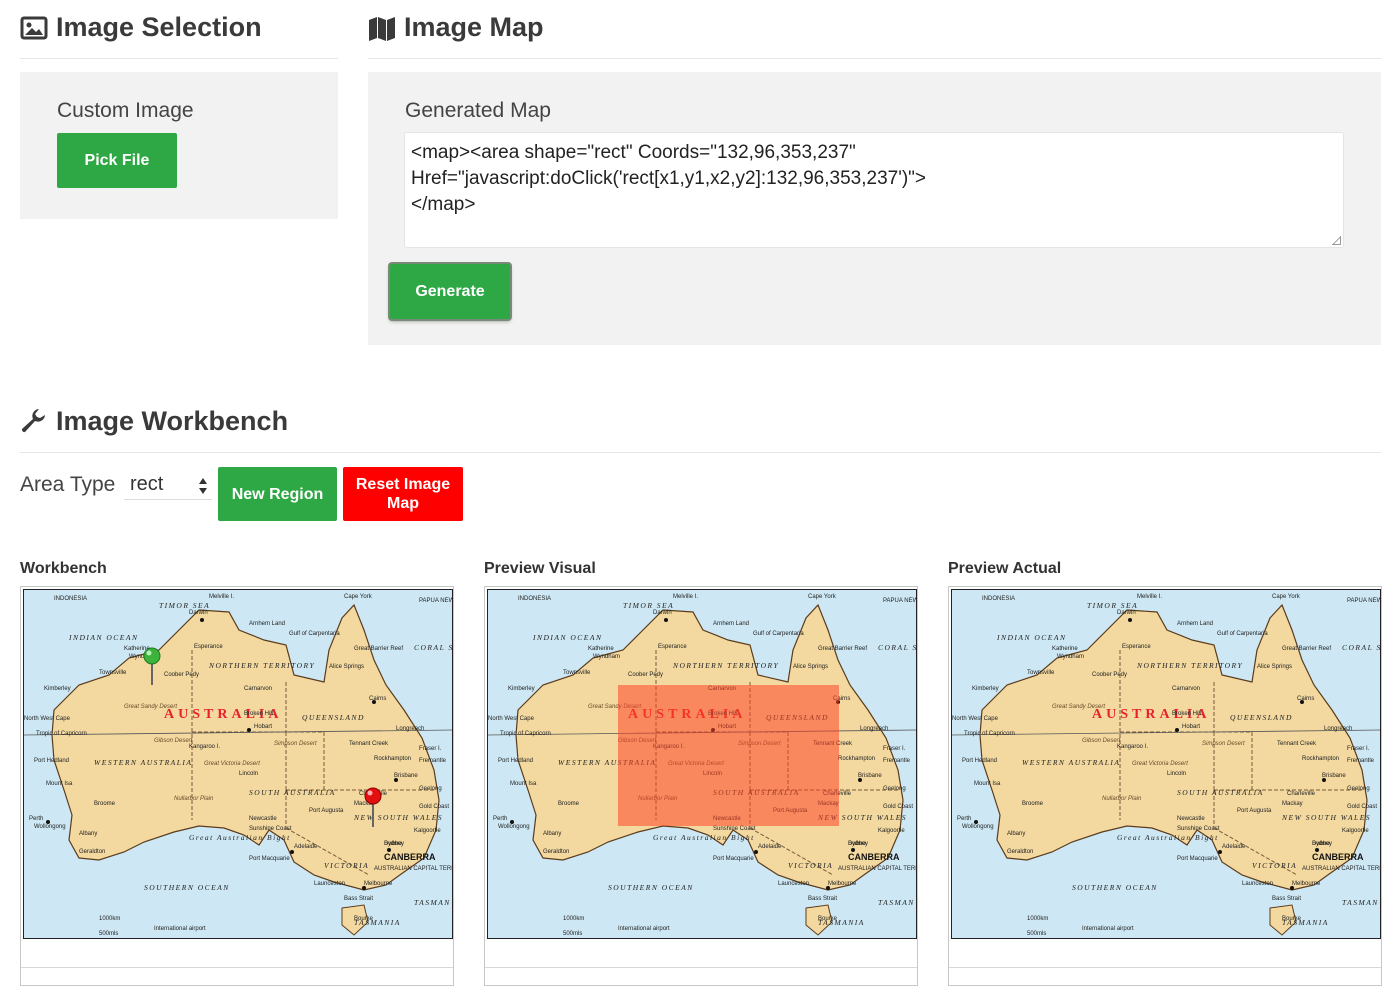 The width and height of the screenshot is (1392, 1000). I want to click on map-pin-red-icon, so click(373, 808).